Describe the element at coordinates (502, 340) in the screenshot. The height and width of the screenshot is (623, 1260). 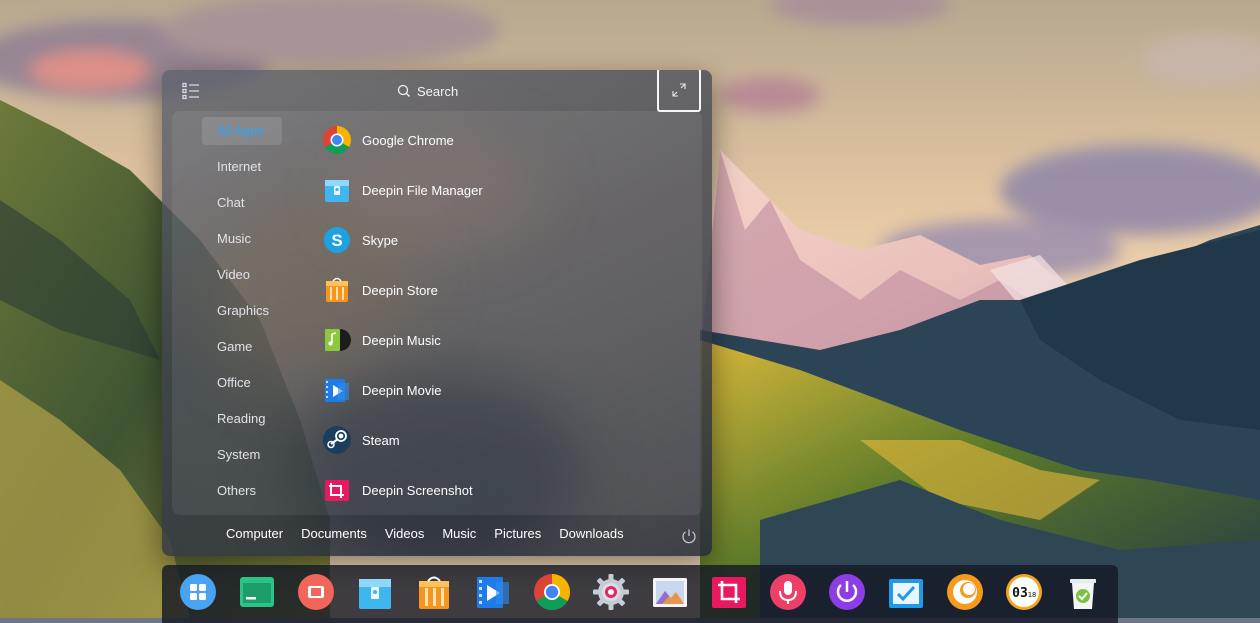
I see `app-item-deepin-music: Deepin Music` at that location.